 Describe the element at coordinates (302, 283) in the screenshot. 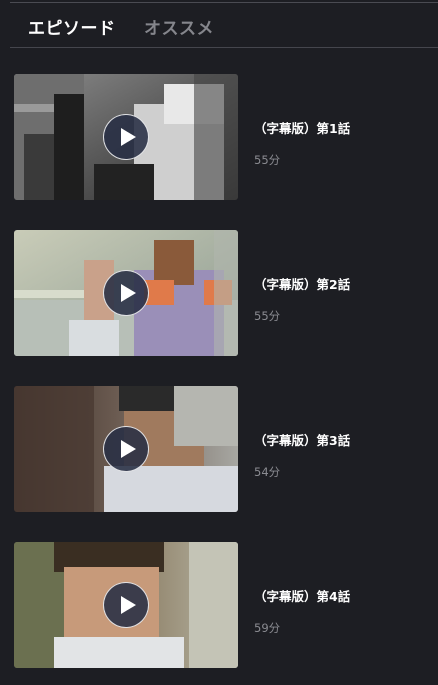

I see `episode-title: （字幕版）第2話` at that location.